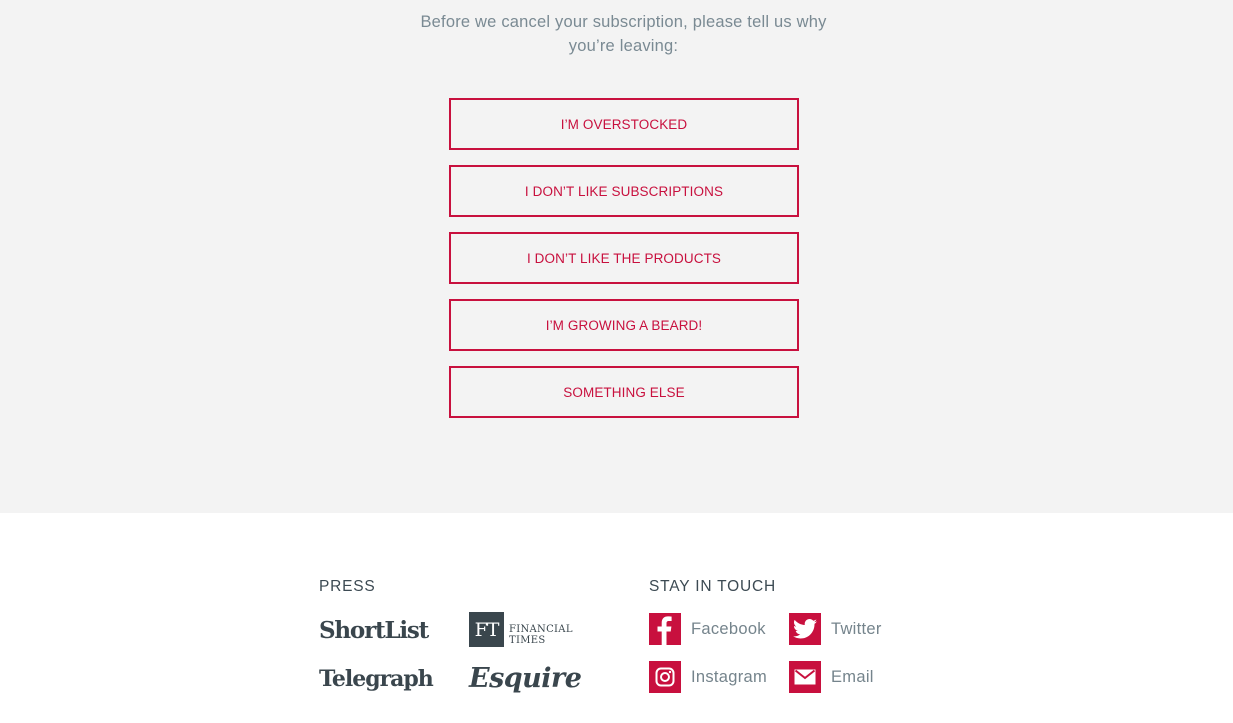 This screenshot has width=1233, height=723. Describe the element at coordinates (856, 628) in the screenshot. I see `twitter-label: Twitter` at that location.